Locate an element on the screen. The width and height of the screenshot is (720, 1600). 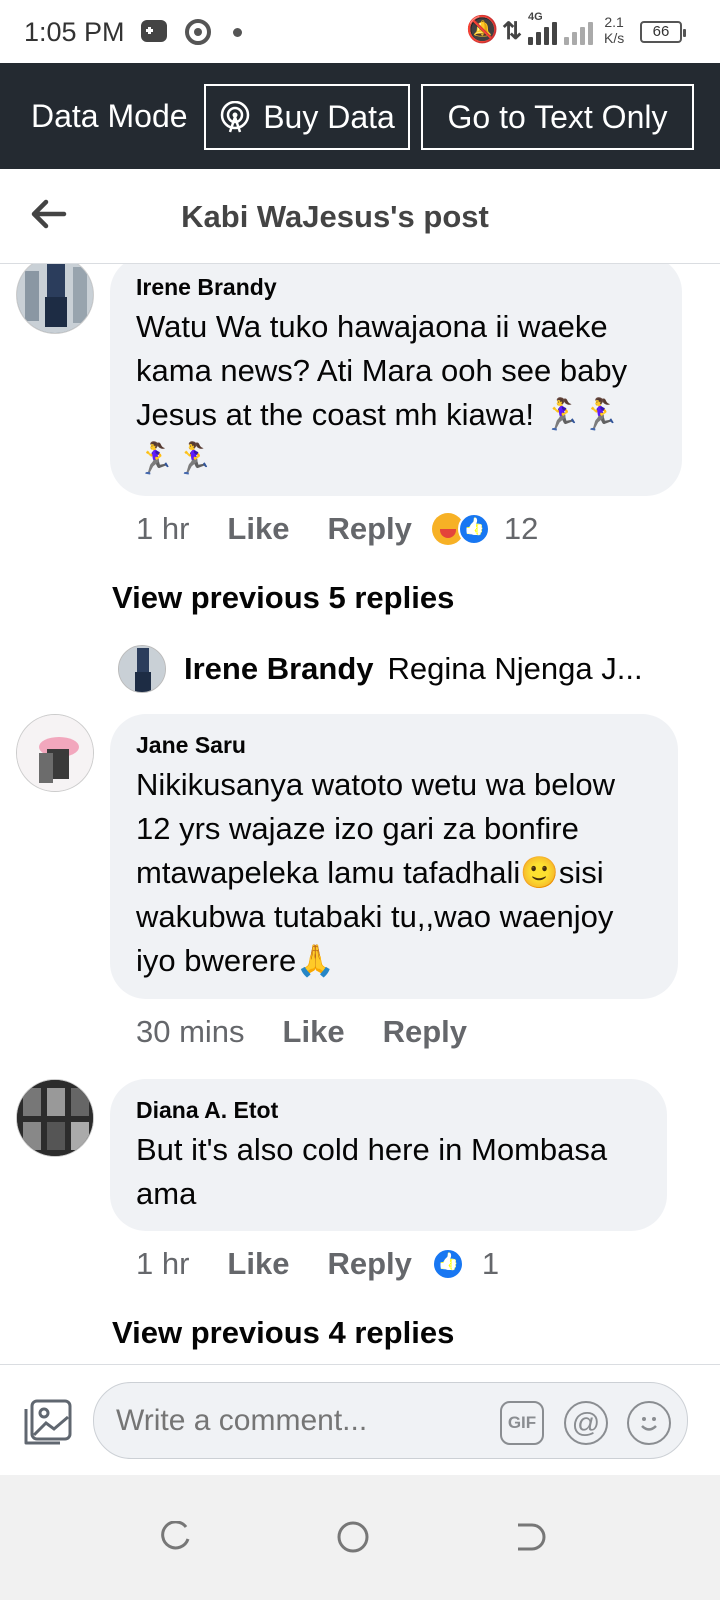
network-type: 4G is located at coordinates (535, 17).